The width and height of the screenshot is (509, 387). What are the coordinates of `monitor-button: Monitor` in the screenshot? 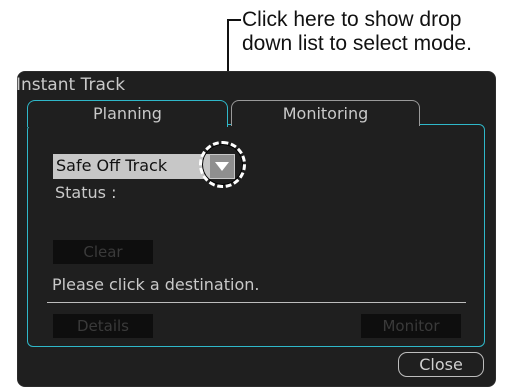 It's located at (411, 326).